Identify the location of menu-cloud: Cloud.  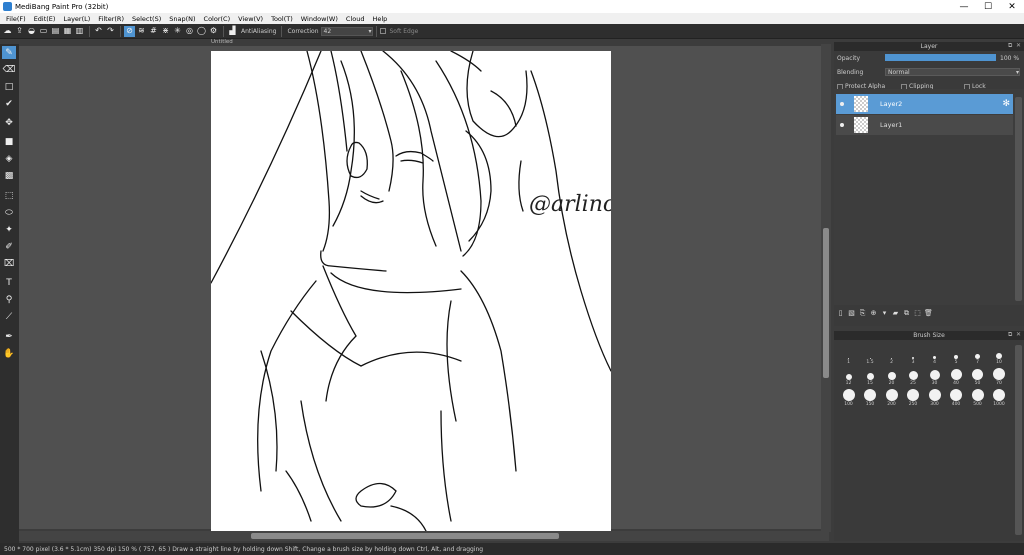
(355, 19).